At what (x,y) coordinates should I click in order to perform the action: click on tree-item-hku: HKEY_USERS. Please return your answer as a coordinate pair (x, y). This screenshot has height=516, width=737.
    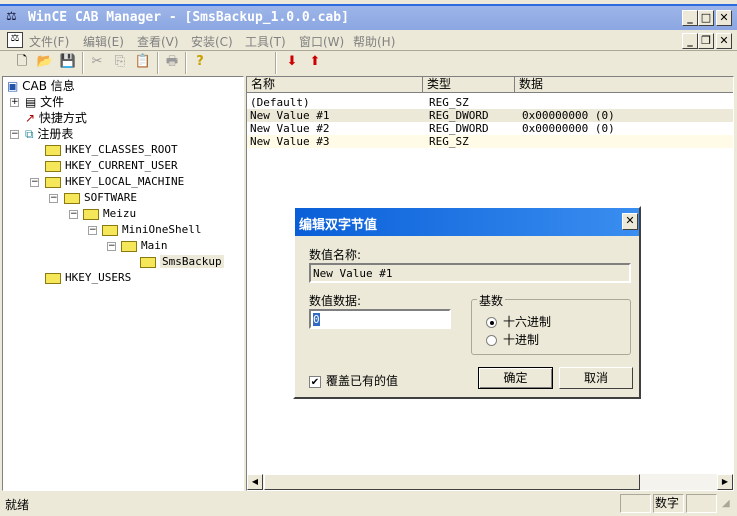
    Looking at the image, I should click on (88, 278).